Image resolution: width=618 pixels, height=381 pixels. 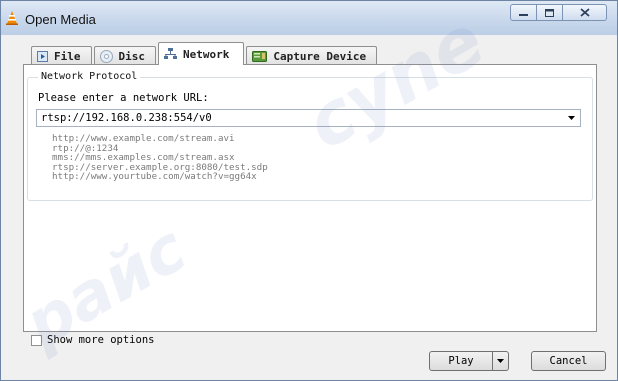 What do you see at coordinates (320, 56) in the screenshot?
I see `tab-label: Capture Device` at bounding box center [320, 56].